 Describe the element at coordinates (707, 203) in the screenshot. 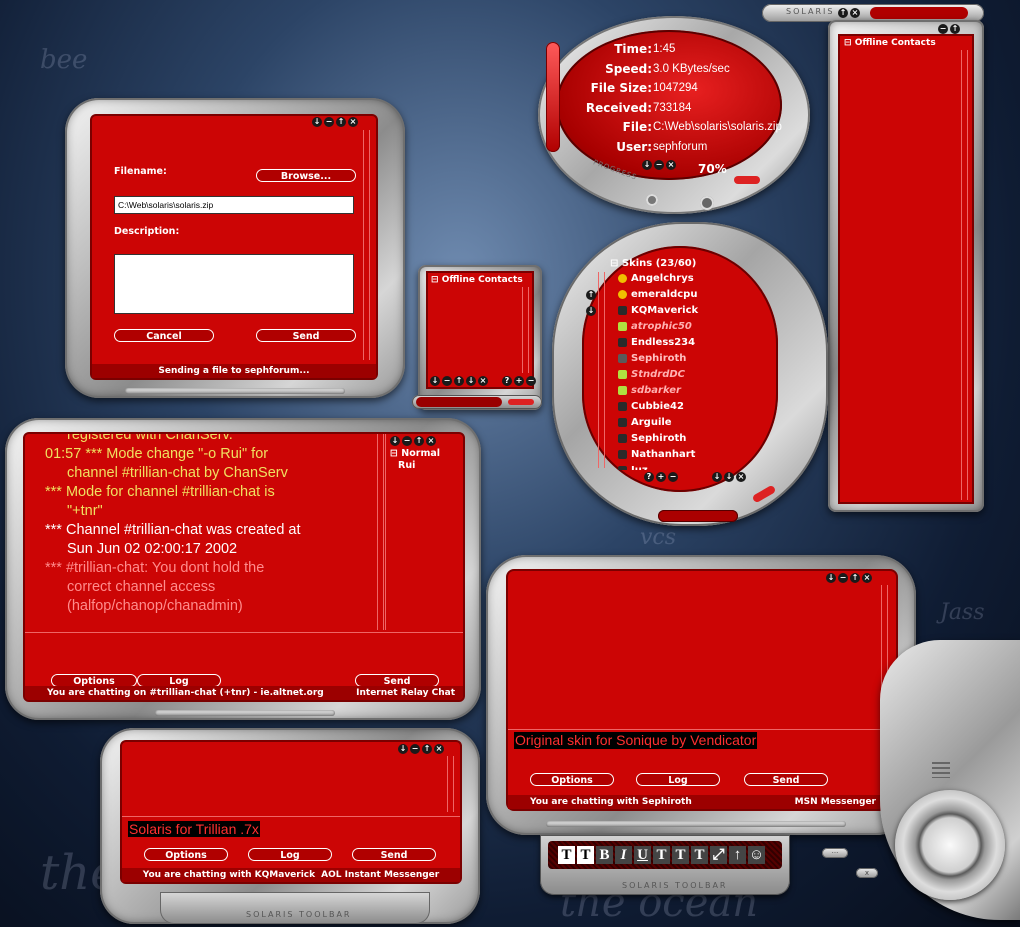

I see `power-knob` at that location.